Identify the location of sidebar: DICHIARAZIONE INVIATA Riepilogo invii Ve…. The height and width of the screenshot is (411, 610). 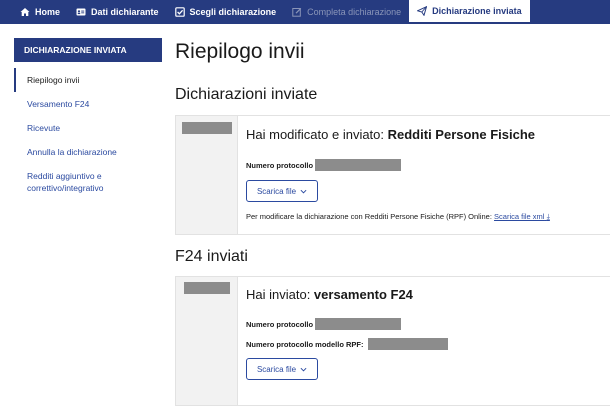
(88, 119).